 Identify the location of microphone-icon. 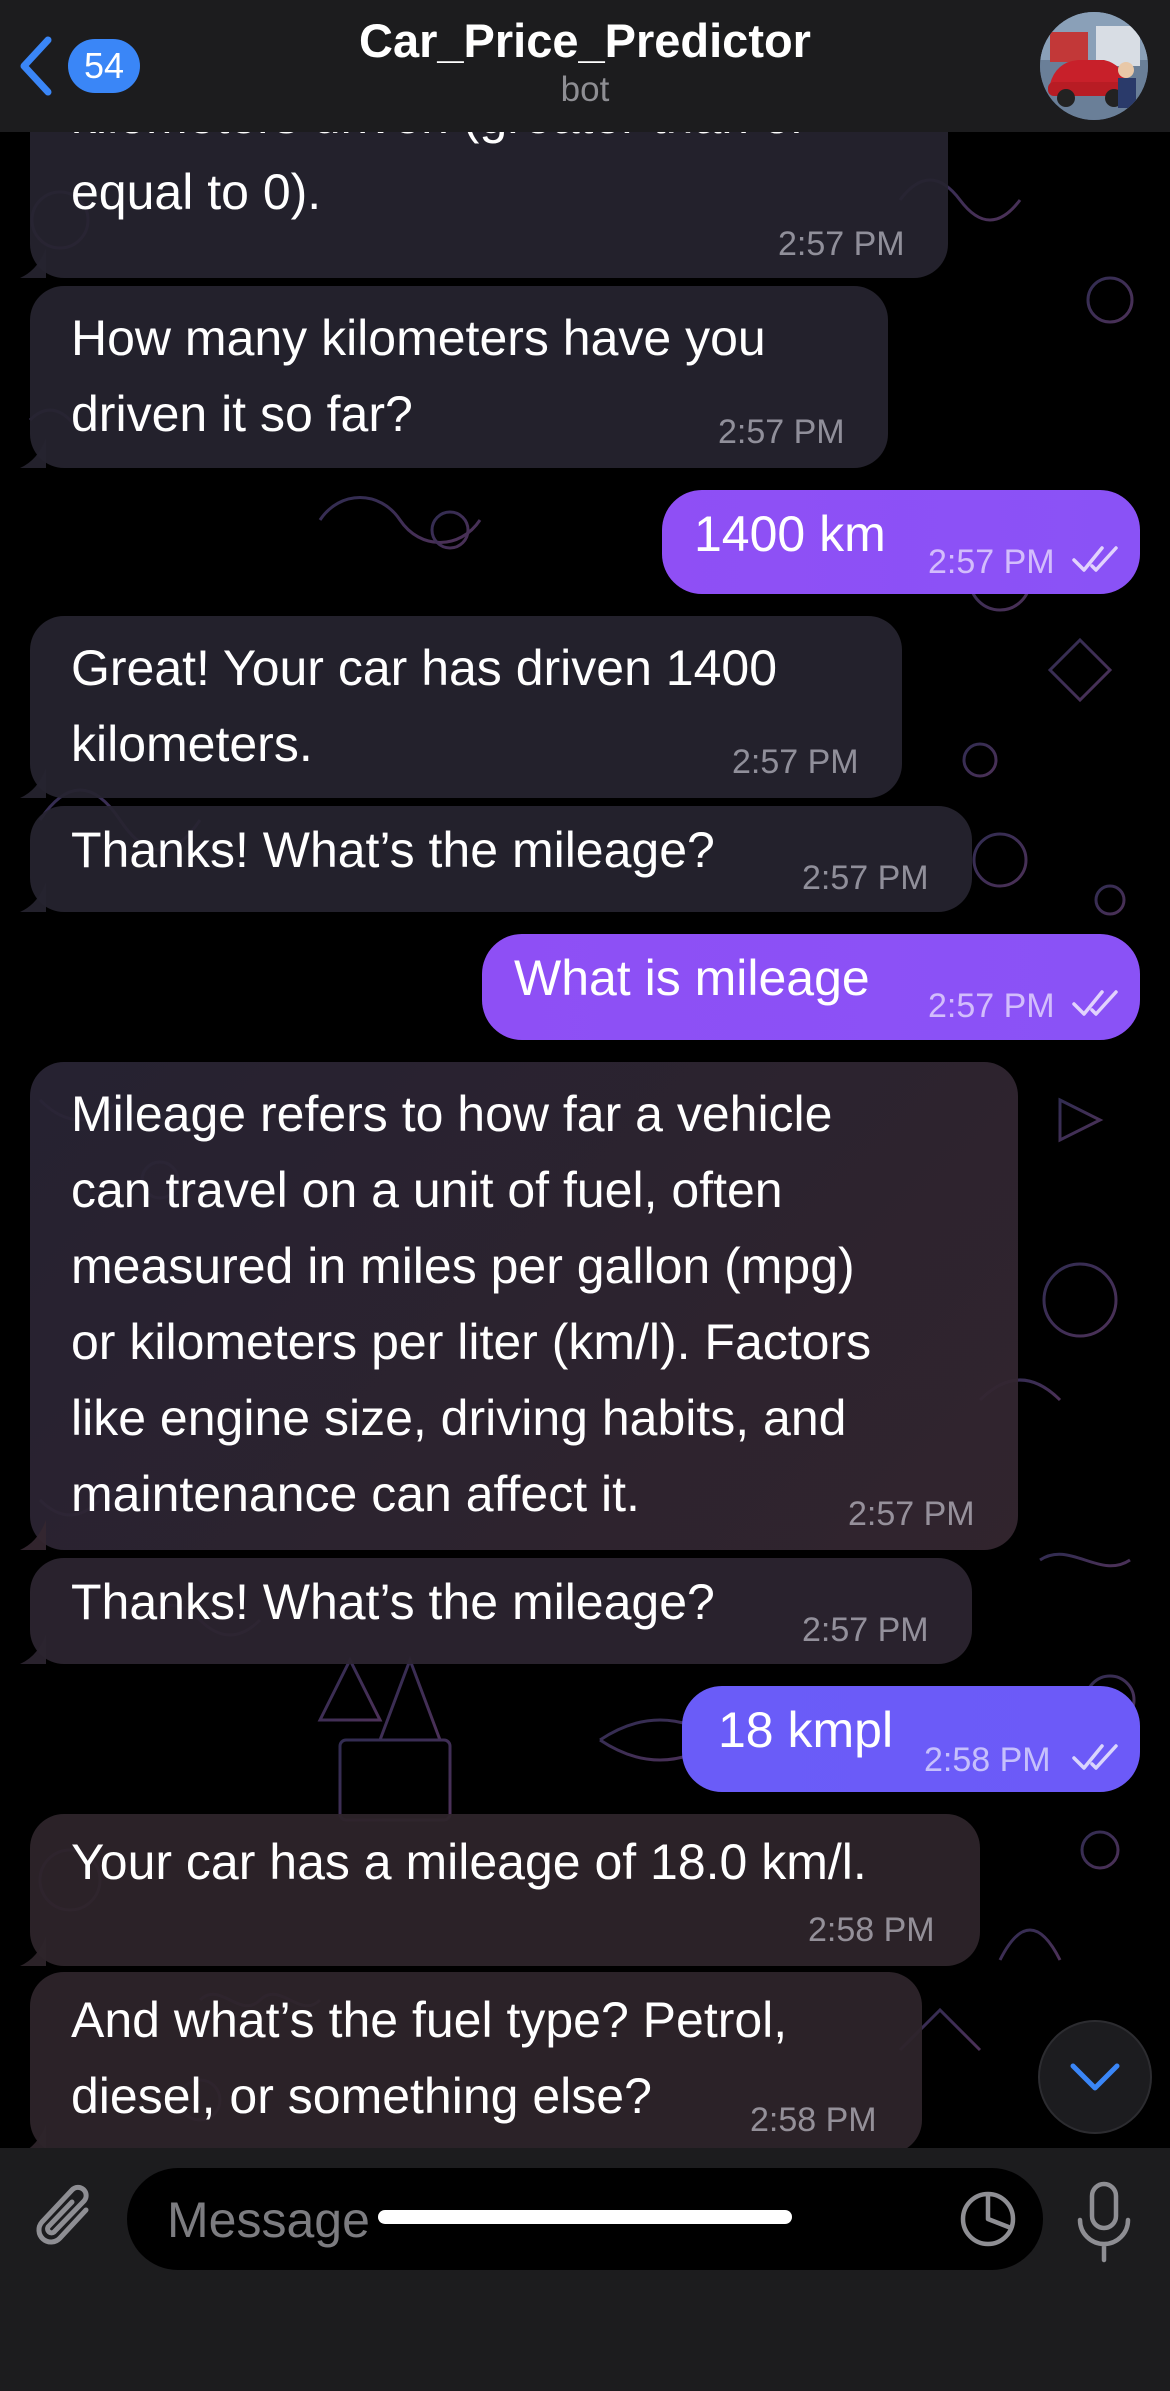
(1104, 2222).